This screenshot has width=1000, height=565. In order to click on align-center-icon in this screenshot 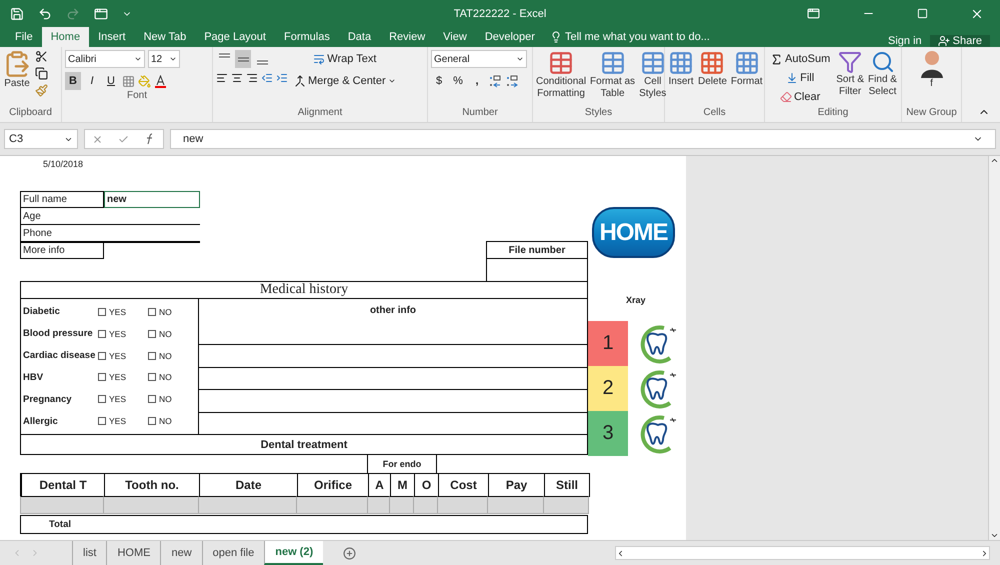, I will do `click(237, 78)`.